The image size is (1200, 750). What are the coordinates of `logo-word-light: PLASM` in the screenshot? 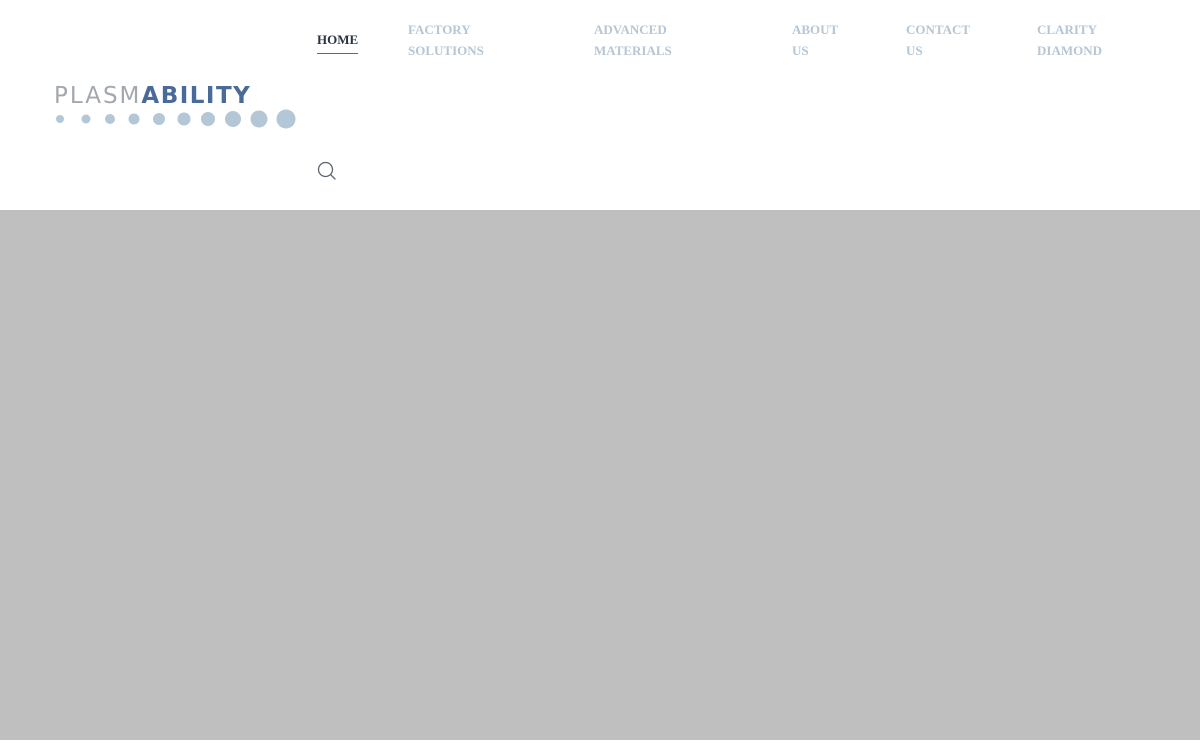 It's located at (98, 96).